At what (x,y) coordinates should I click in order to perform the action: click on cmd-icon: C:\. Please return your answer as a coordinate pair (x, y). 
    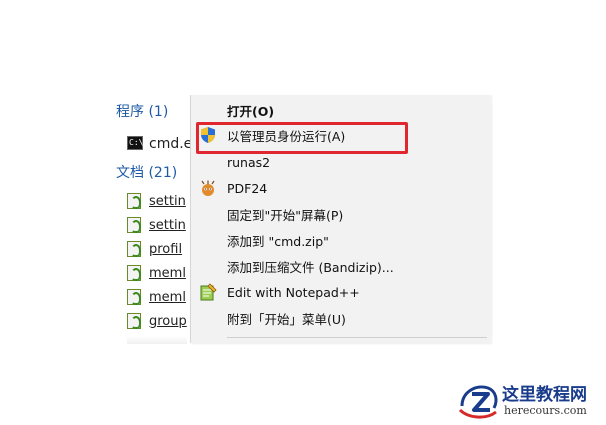
    Looking at the image, I should click on (135, 144).